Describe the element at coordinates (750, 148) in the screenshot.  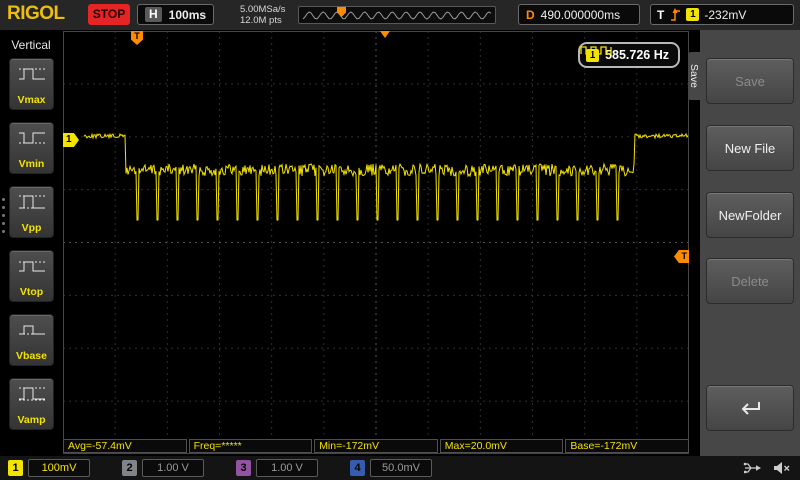
I see `new-file-button: New File` at that location.